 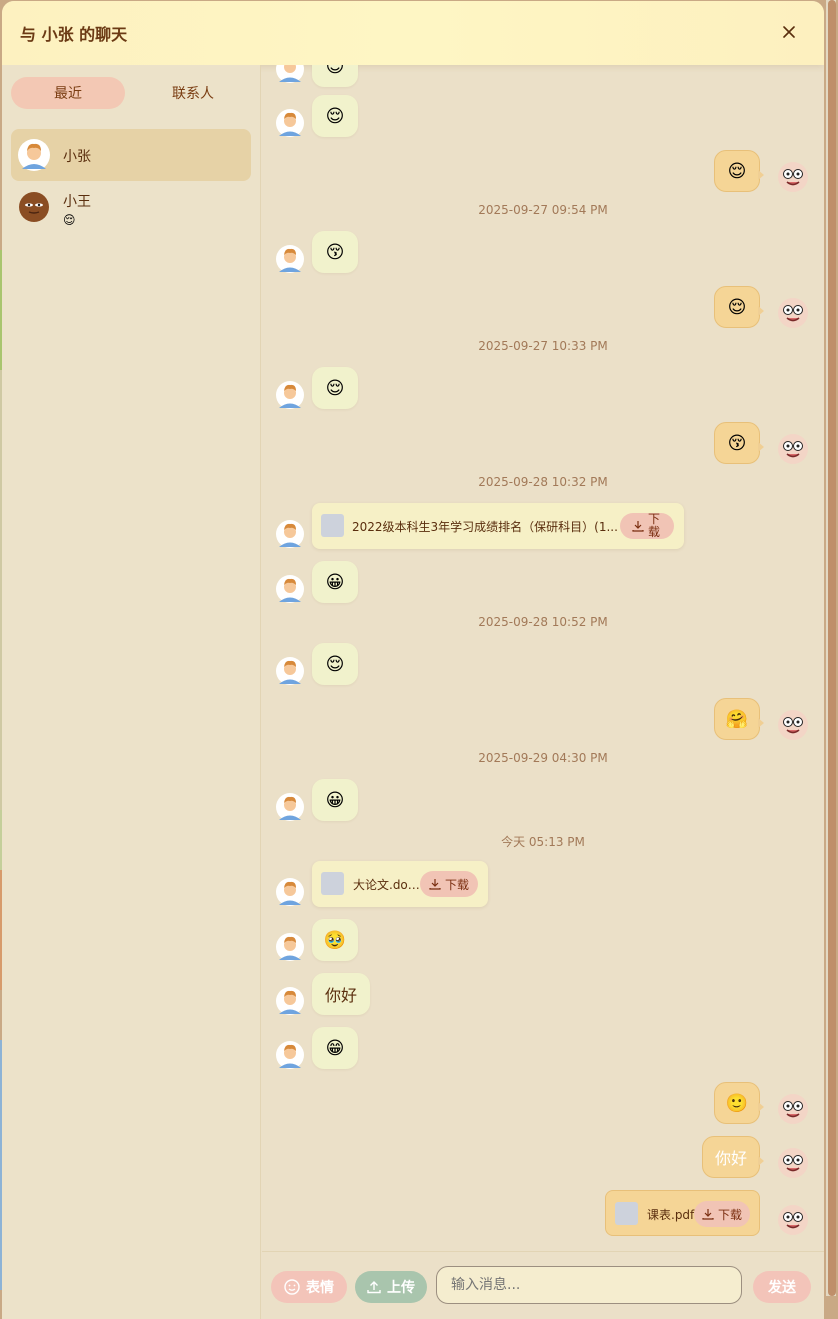 I want to click on emoji-button: 表情, so click(x=309, y=1287).